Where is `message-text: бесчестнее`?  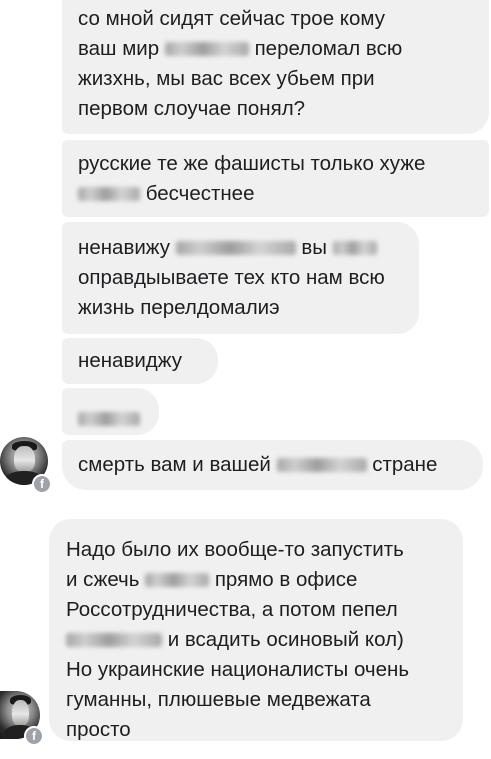 message-text: бесчестнее is located at coordinates (200, 193).